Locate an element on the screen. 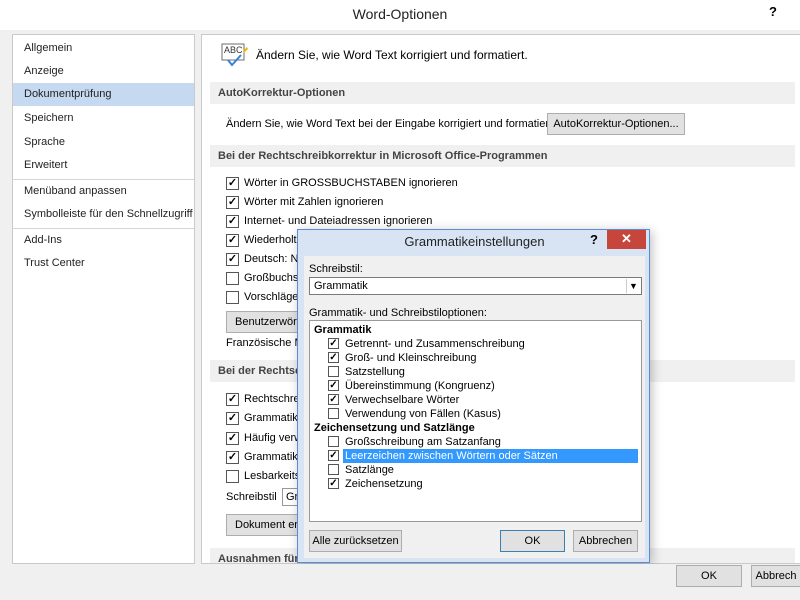 The width and height of the screenshot is (800, 600). list-item: ✓ Verwechselbare Wörter is located at coordinates (483, 400).